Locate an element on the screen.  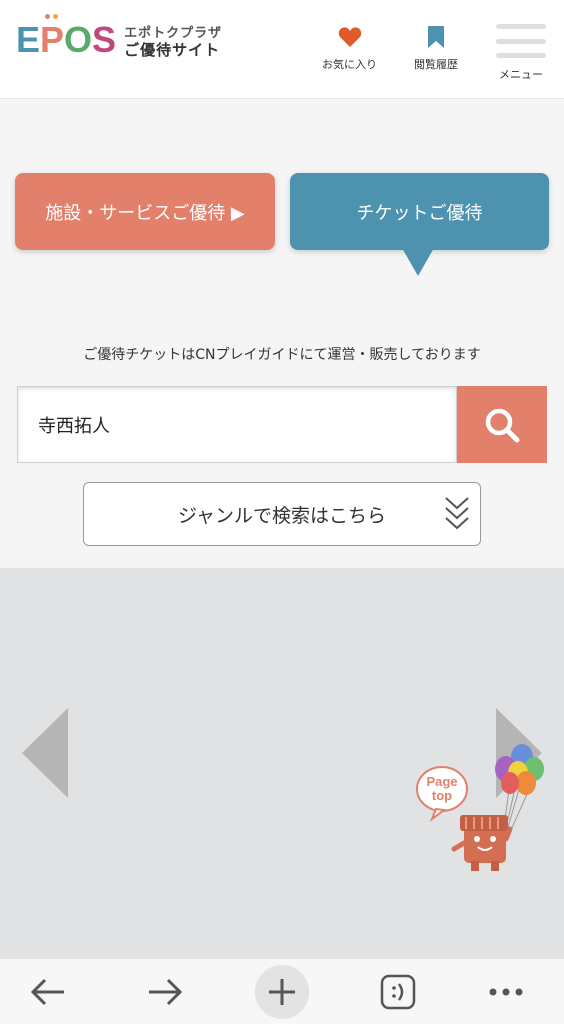
site-header: E P O S エポトクプラザ ご優待サイト お気に入り 閲覧履歴 メニュー is located at coordinates (282, 49).